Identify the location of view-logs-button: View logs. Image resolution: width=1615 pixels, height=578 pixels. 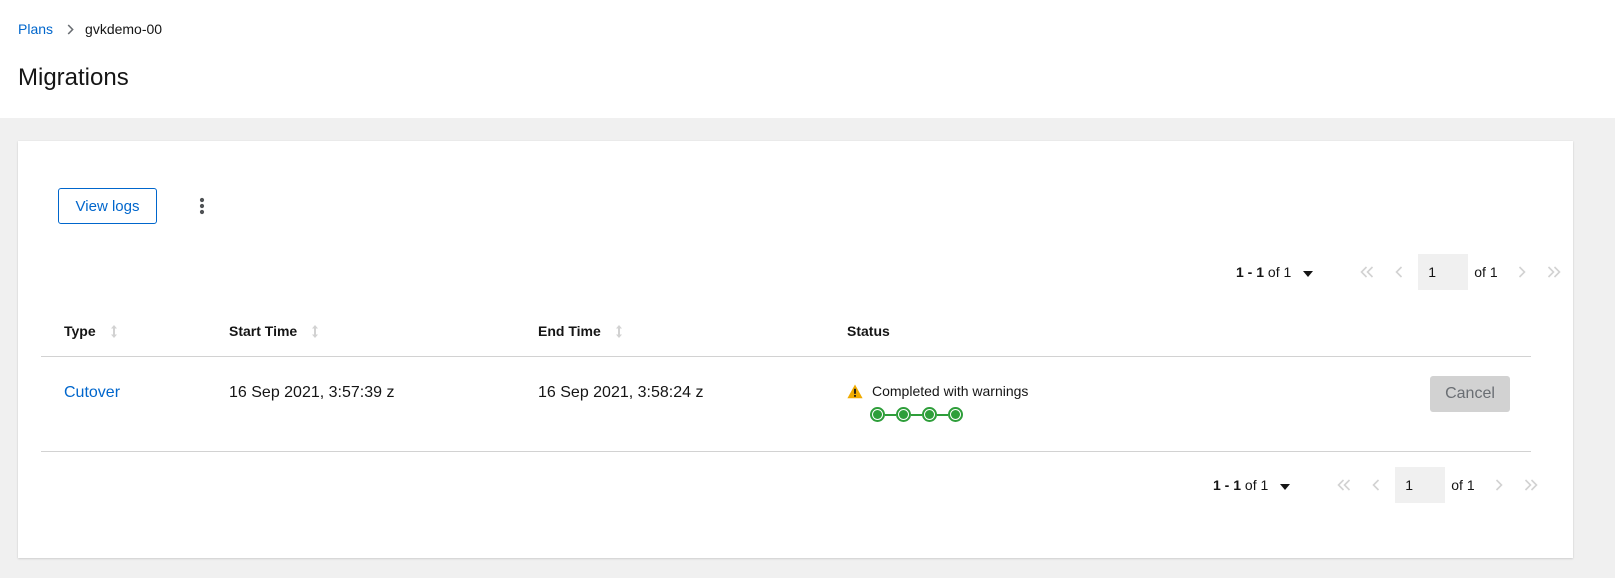
(107, 206).